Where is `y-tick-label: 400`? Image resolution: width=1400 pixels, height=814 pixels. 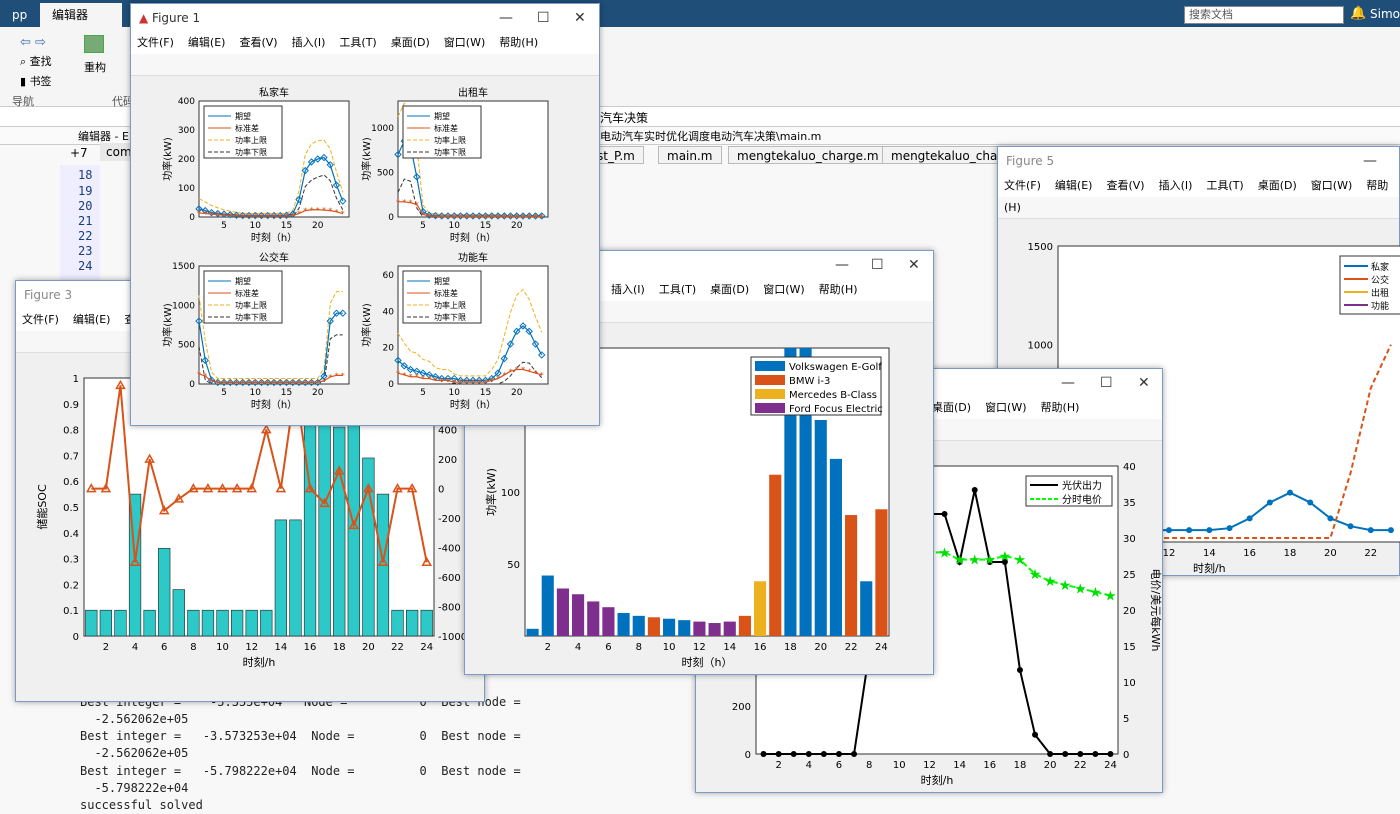
y-tick-label: 400 is located at coordinates (186, 102).